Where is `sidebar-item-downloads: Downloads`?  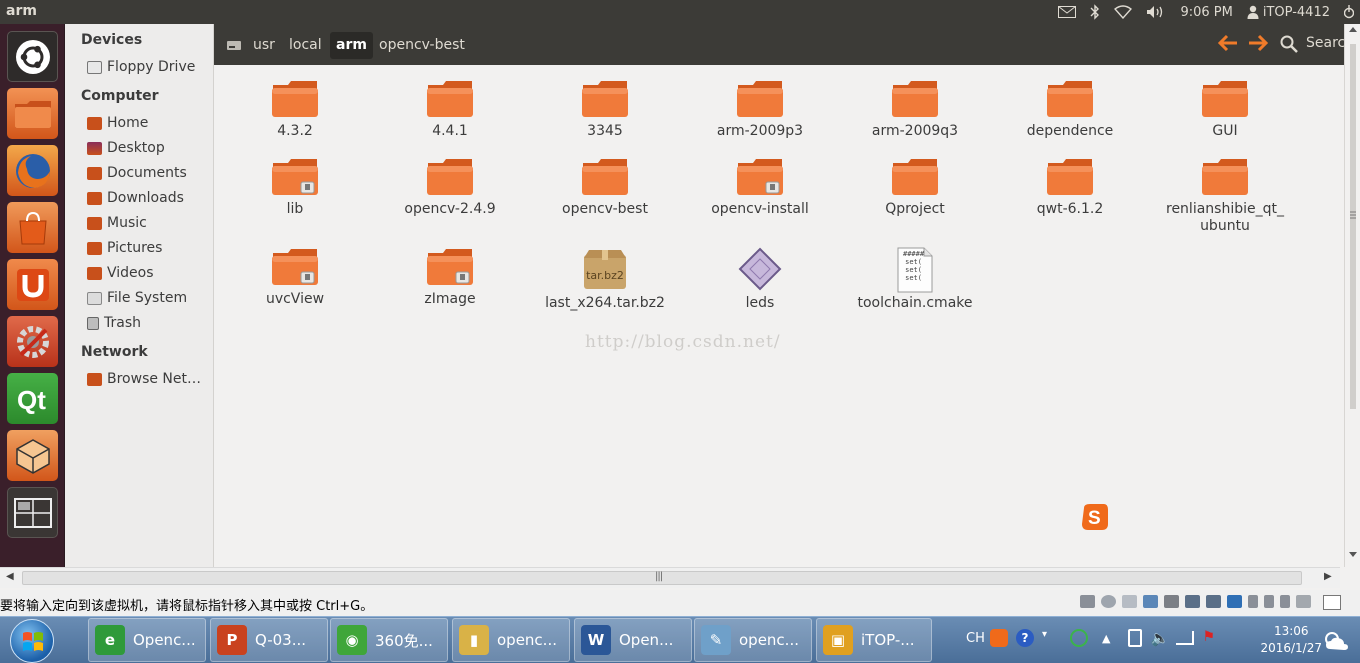 sidebar-item-downloads: Downloads is located at coordinates (135, 198).